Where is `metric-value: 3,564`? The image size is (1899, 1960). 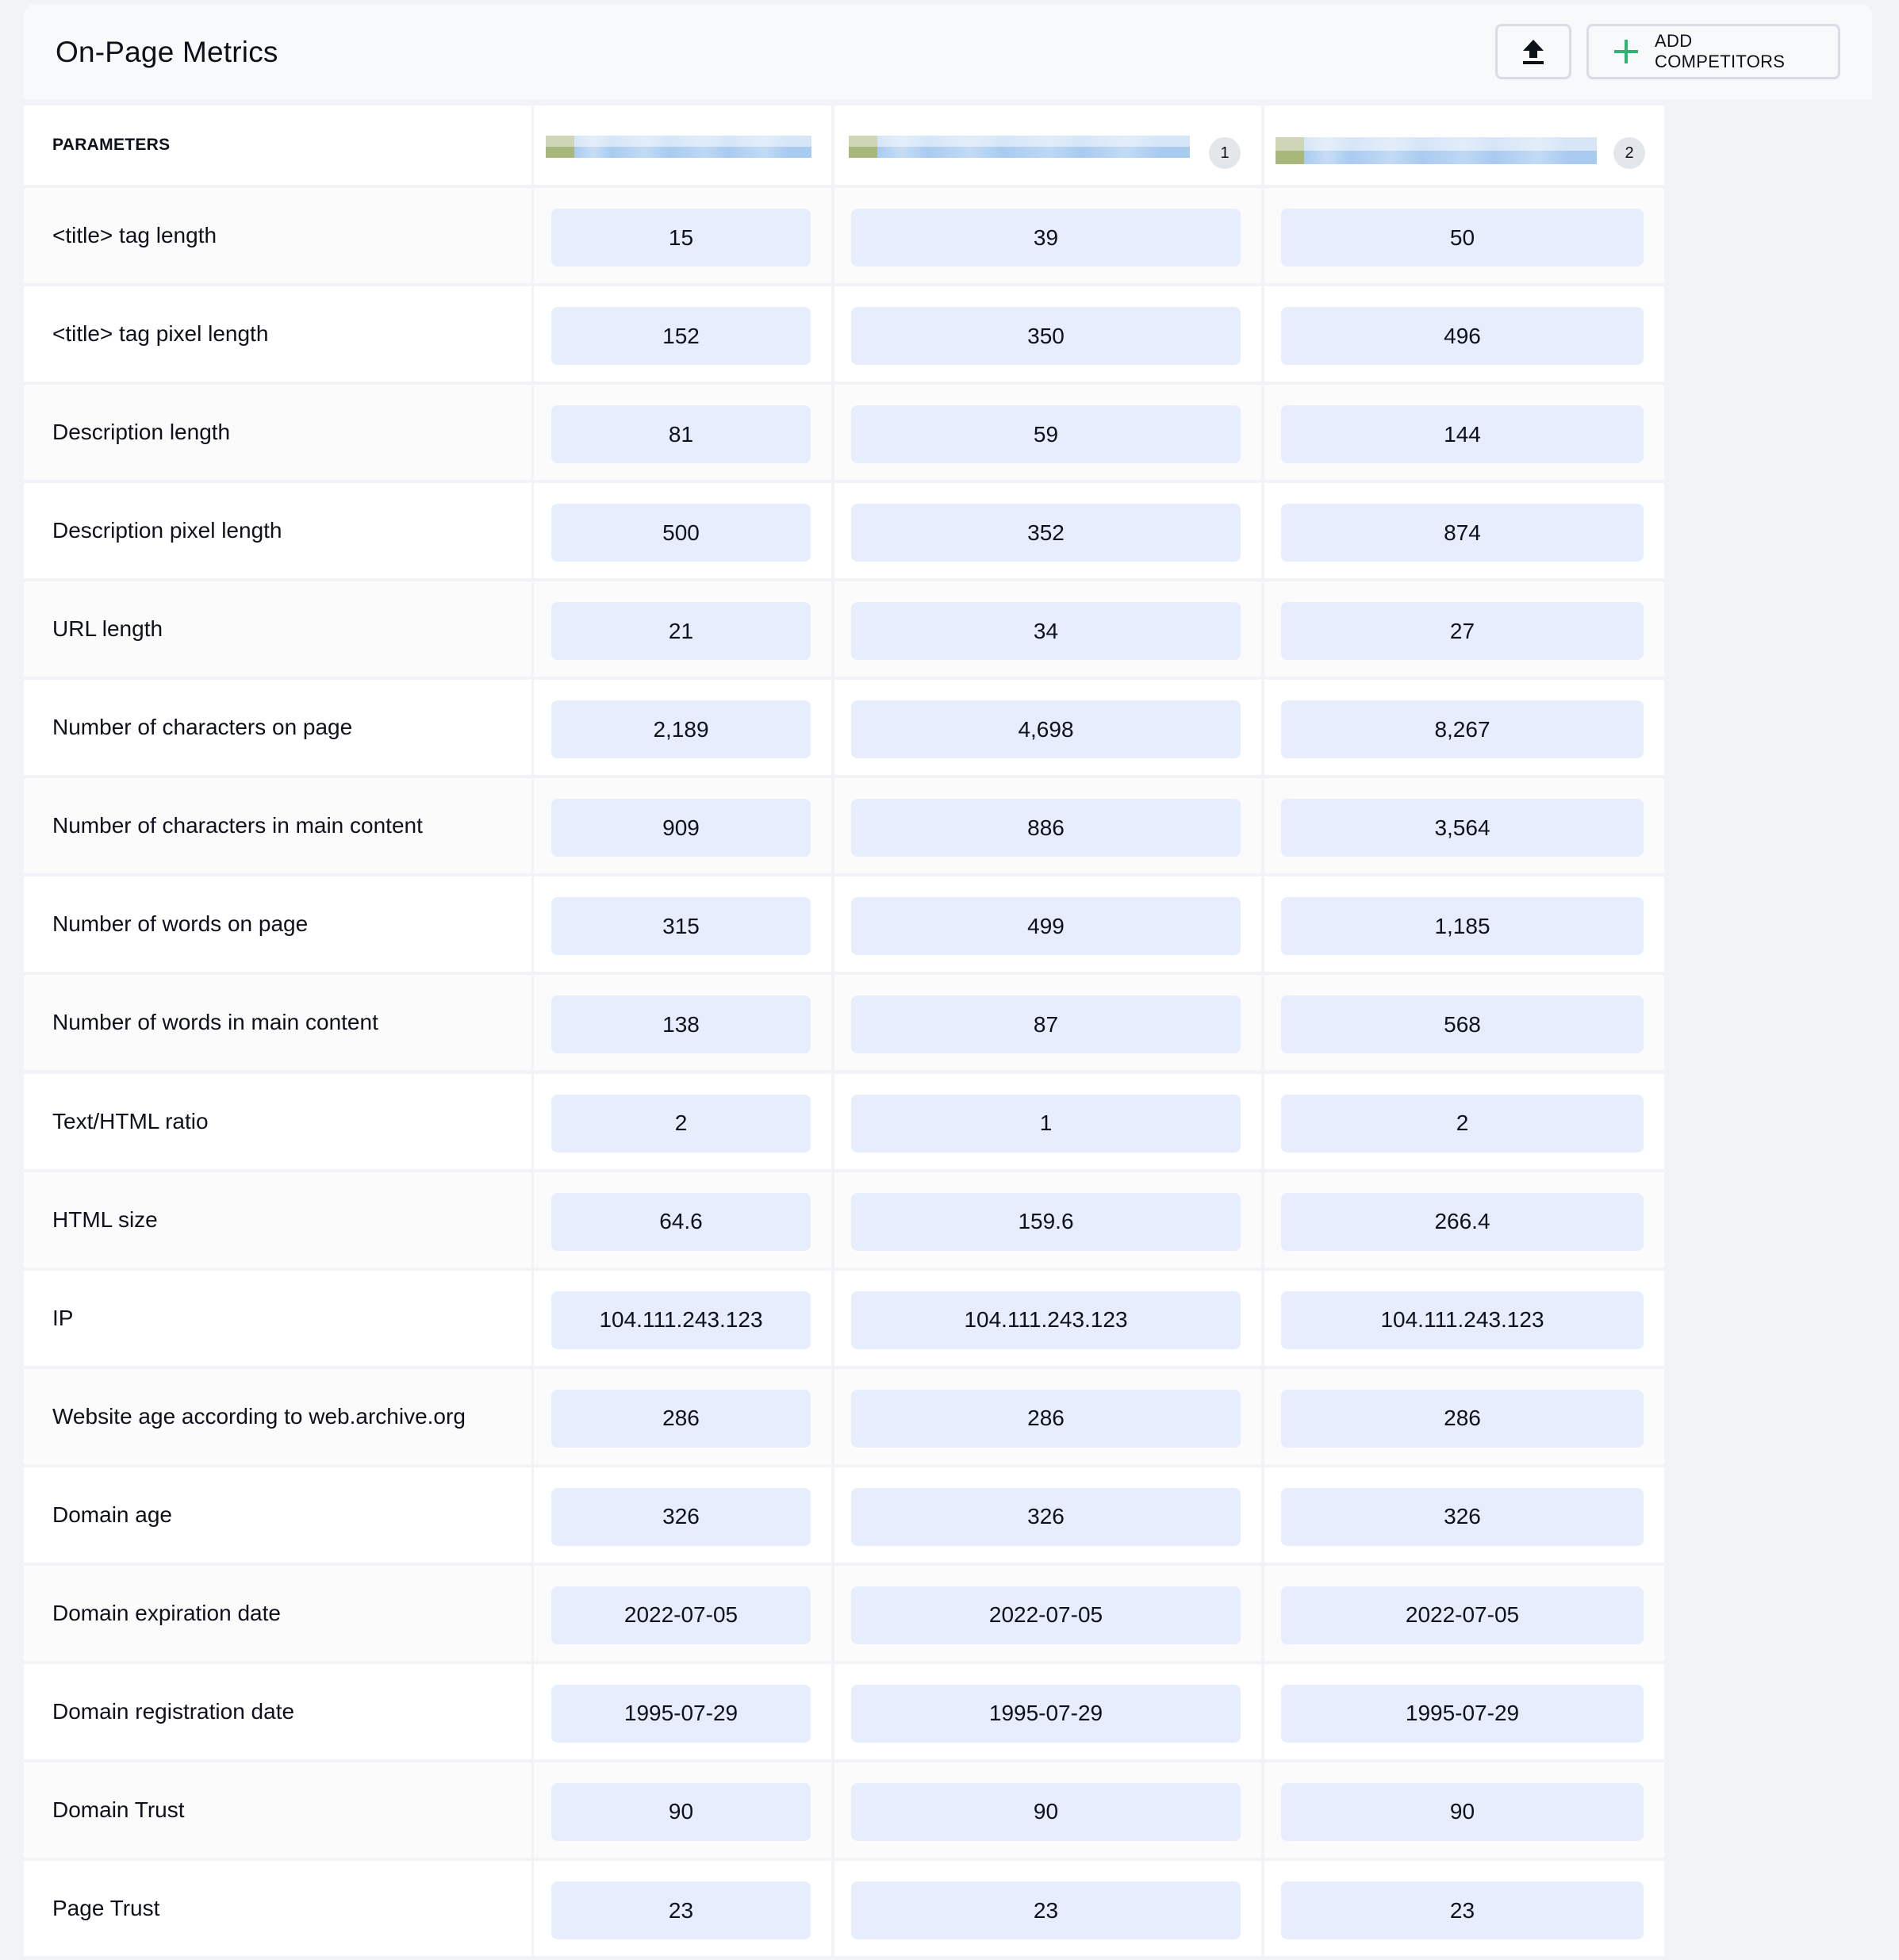 metric-value: 3,564 is located at coordinates (1462, 828).